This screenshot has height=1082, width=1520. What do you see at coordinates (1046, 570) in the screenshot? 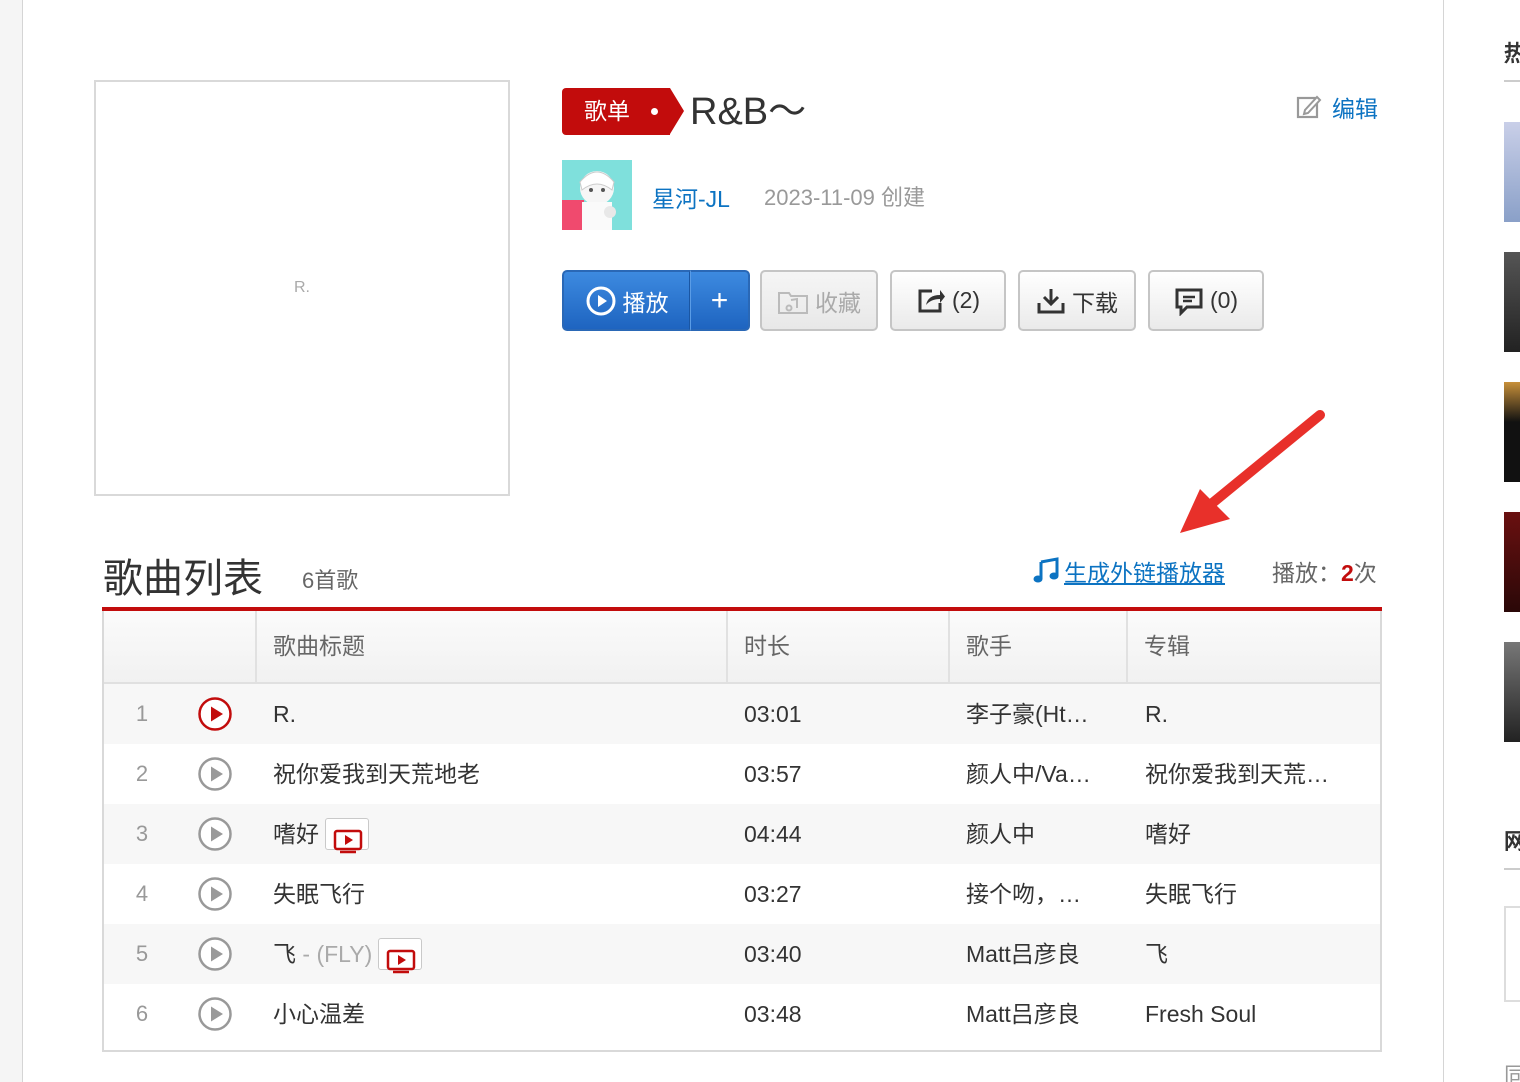
I see `music-note-icon` at bounding box center [1046, 570].